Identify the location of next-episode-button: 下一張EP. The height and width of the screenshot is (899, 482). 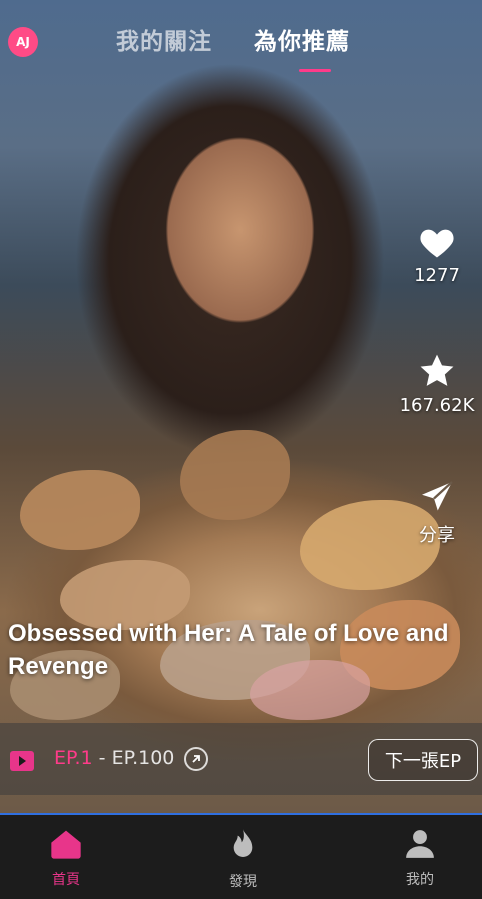
(423, 760).